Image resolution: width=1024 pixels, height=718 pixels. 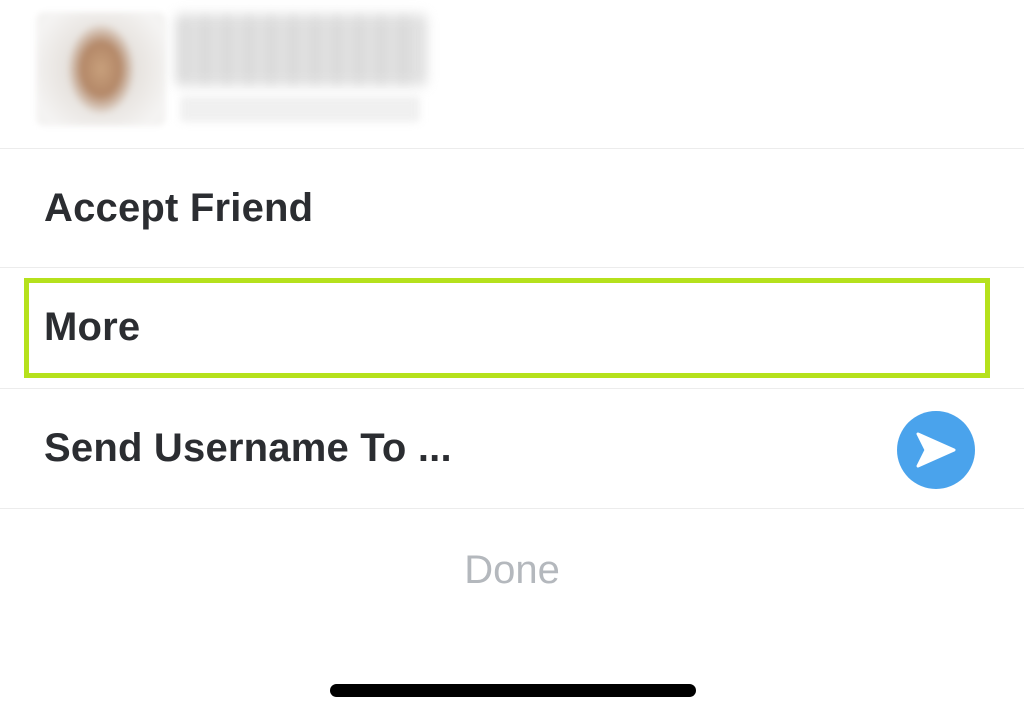 I want to click on done-label: Done, so click(x=512, y=569).